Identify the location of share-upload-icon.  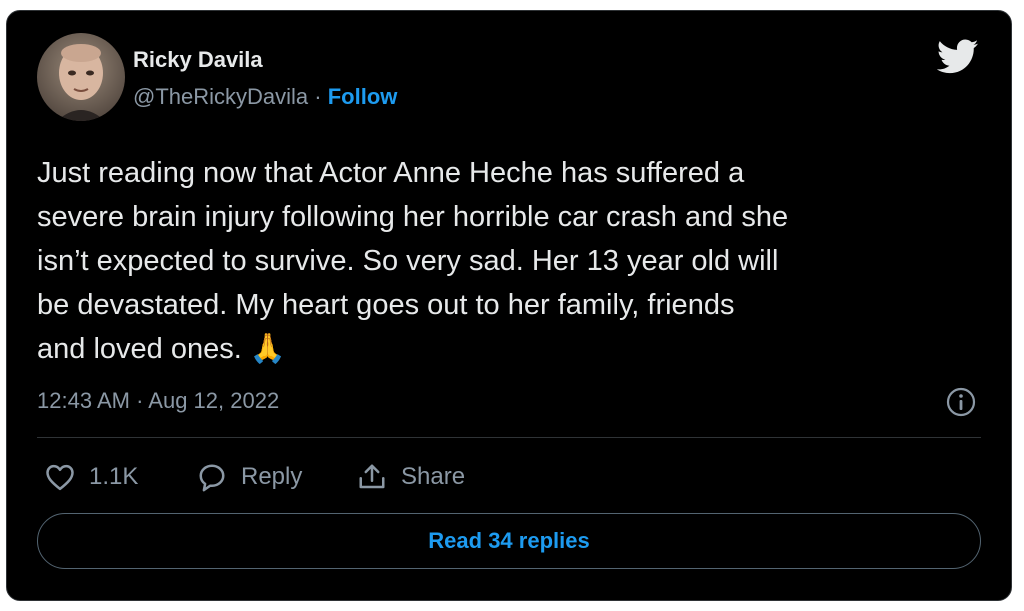
(372, 476).